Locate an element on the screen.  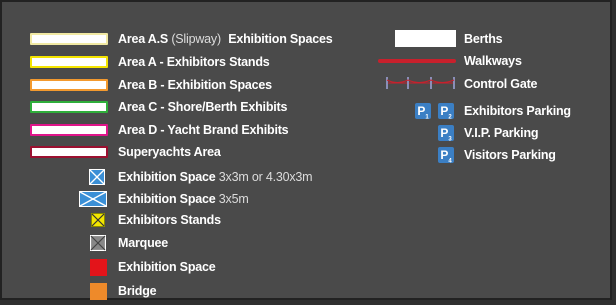
exhibition-space-3x5-label: Exhibition Space 3x5m is located at coordinates (183, 199).